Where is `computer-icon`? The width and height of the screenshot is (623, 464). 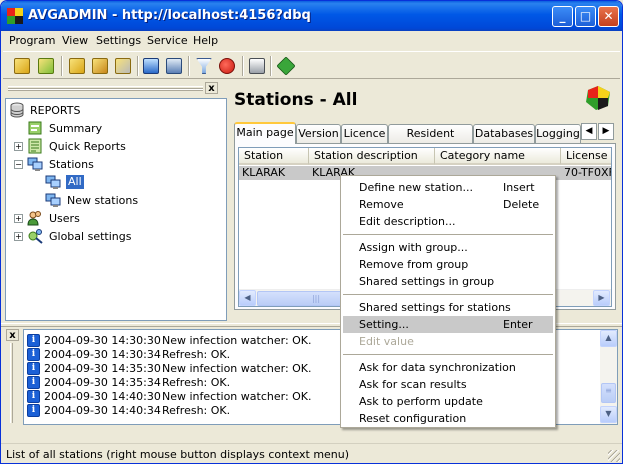 computer-icon is located at coordinates (151, 66).